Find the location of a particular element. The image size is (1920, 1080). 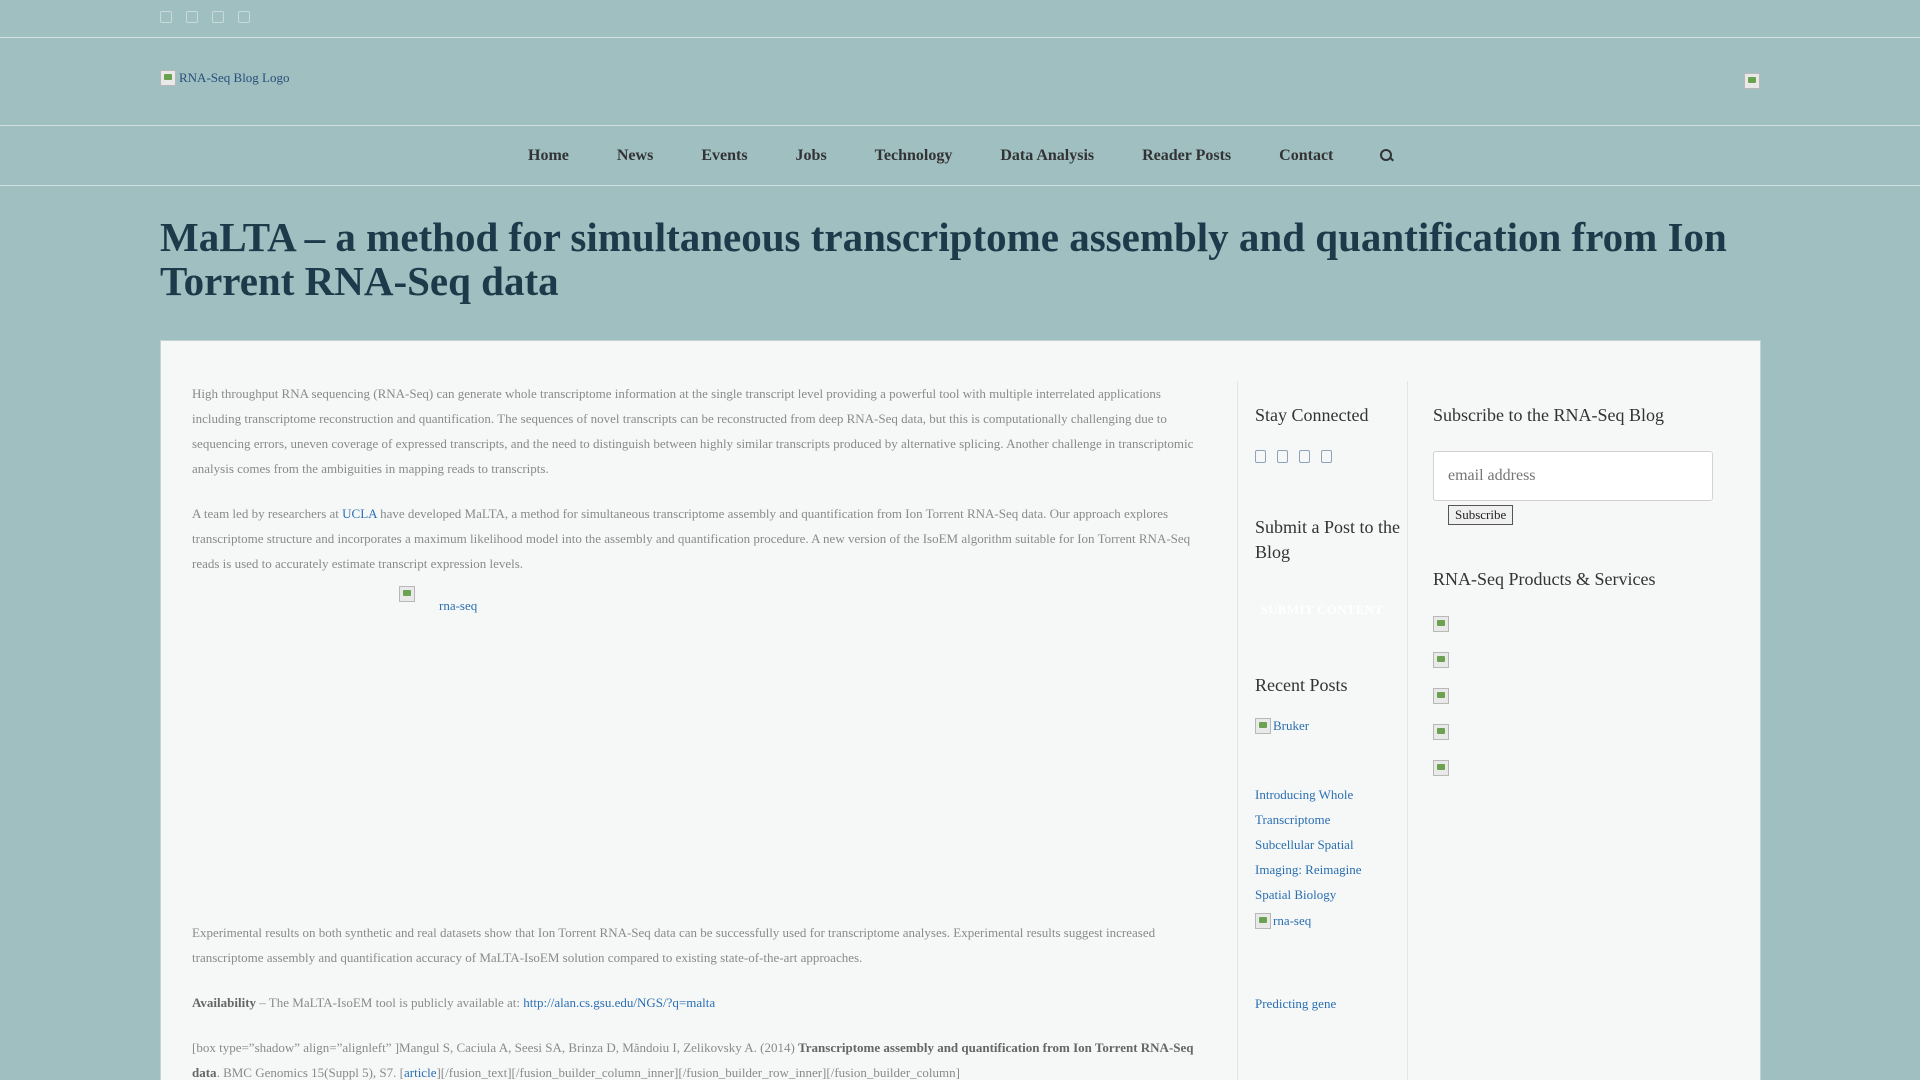

sidebar-social-links is located at coordinates (1330, 456).